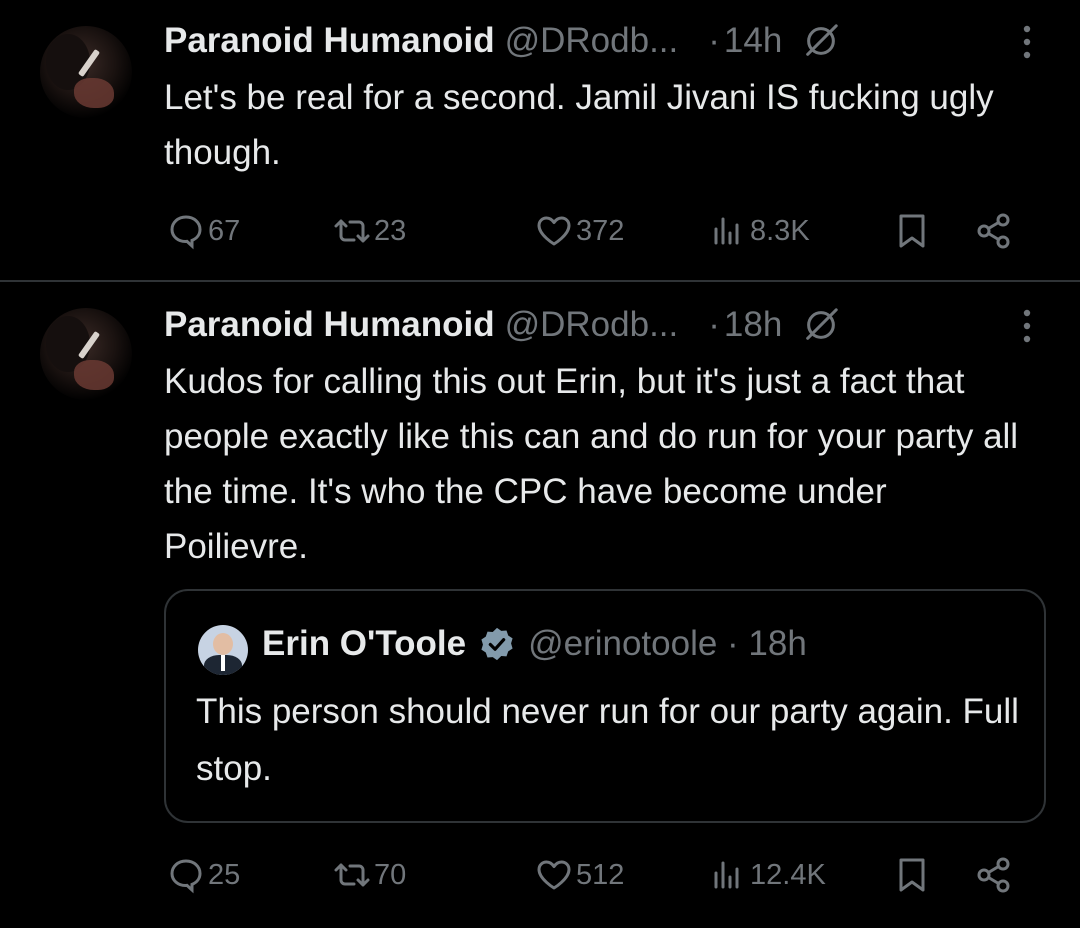  What do you see at coordinates (203, 875) in the screenshot?
I see `reply-button: 25` at bounding box center [203, 875].